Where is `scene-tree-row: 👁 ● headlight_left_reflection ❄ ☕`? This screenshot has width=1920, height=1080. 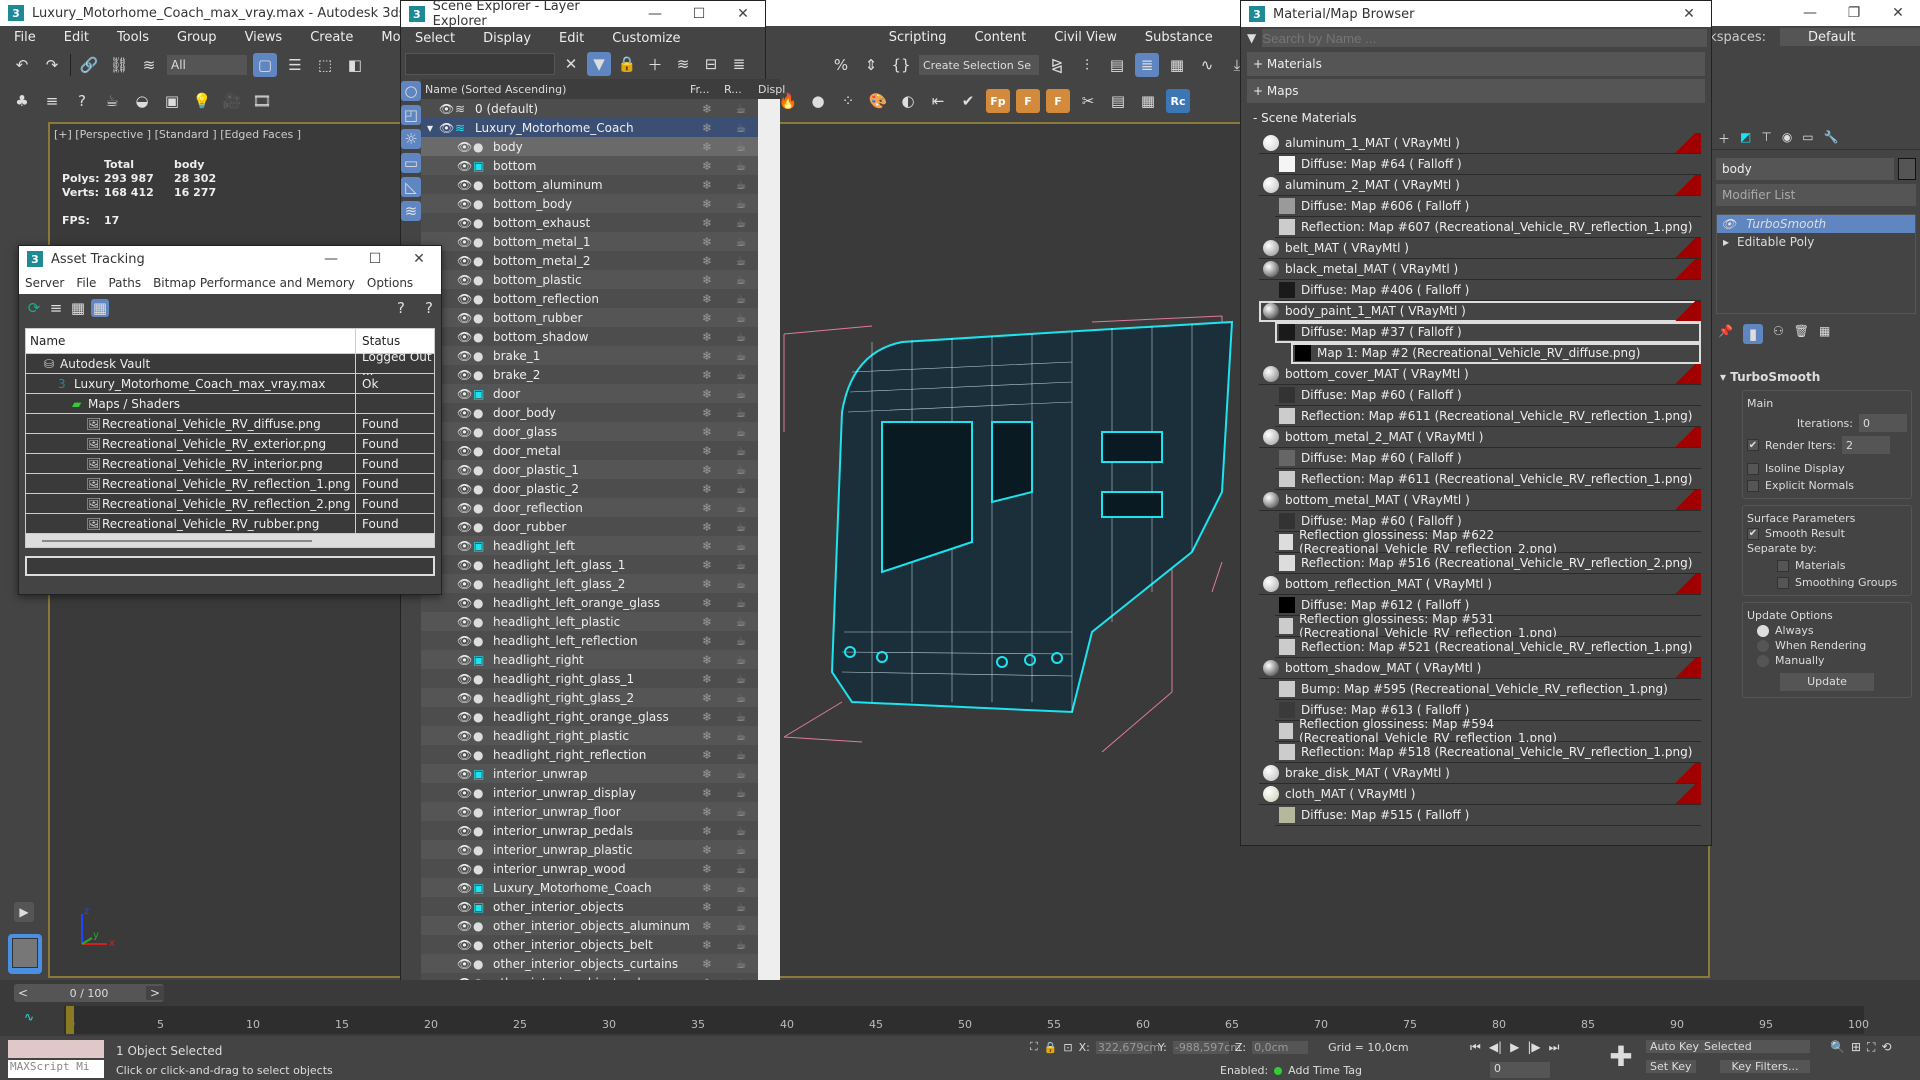
scene-tree-row: 👁 ● headlight_left_reflection ❄ ☕ is located at coordinates (600, 640).